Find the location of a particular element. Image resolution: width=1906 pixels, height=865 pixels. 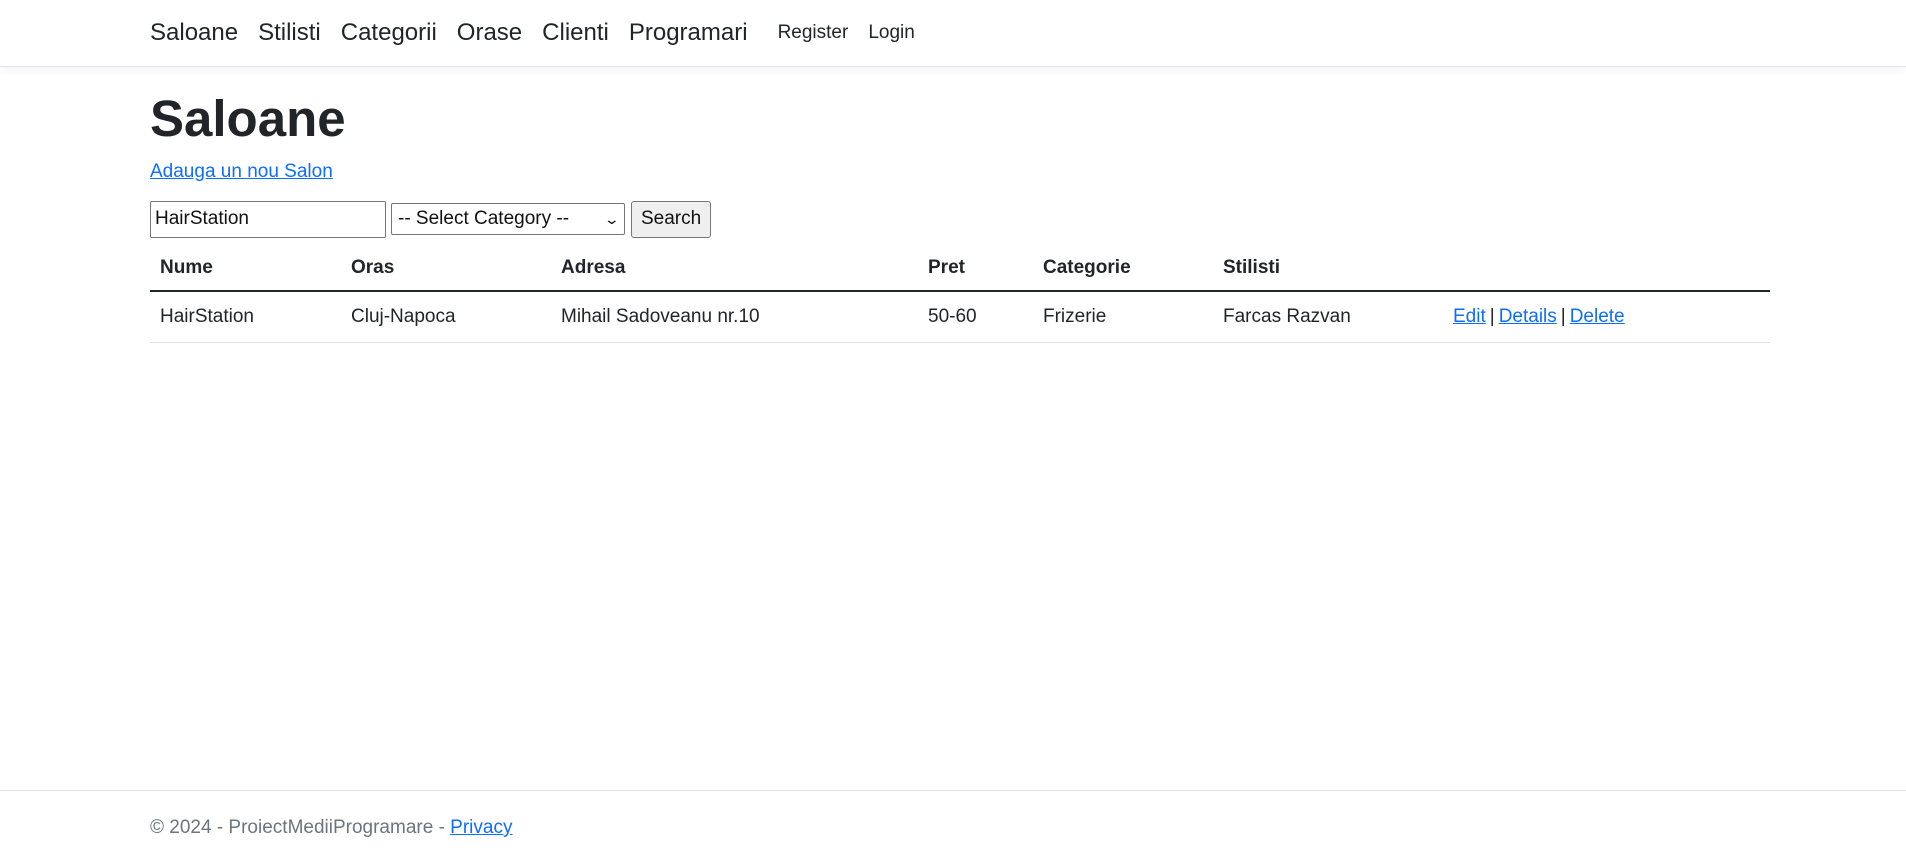

header-adresa: Adresa is located at coordinates (734, 269).